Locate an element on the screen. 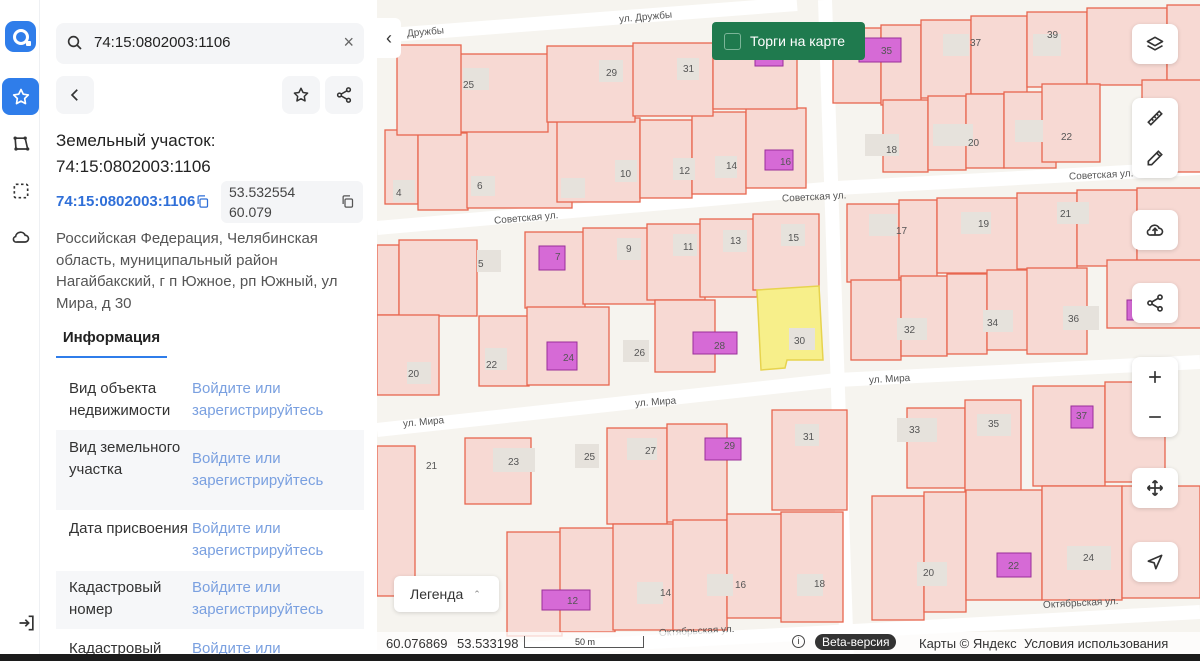 This screenshot has height=661, width=1200. polygon-icon is located at coordinates (21, 143).